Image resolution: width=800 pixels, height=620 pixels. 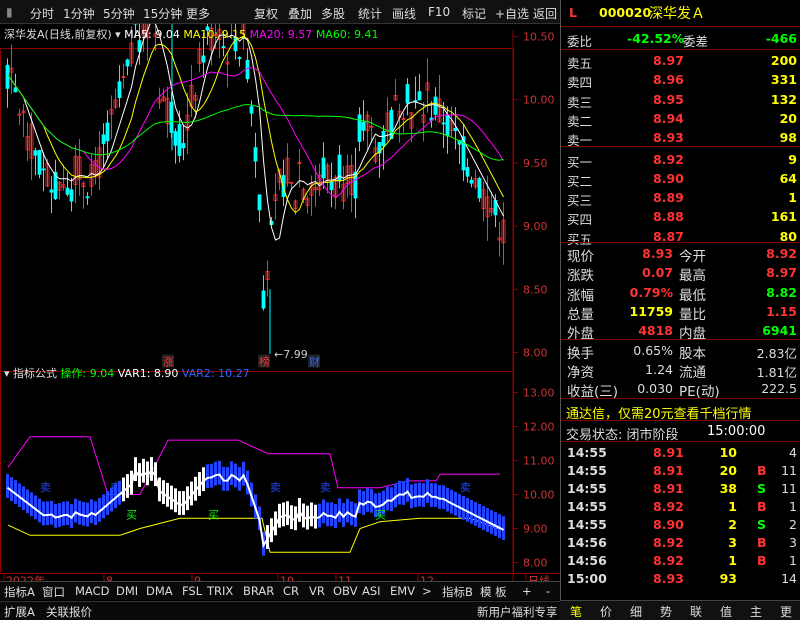 I want to click on toolbar-10: F10, so click(x=439, y=12).